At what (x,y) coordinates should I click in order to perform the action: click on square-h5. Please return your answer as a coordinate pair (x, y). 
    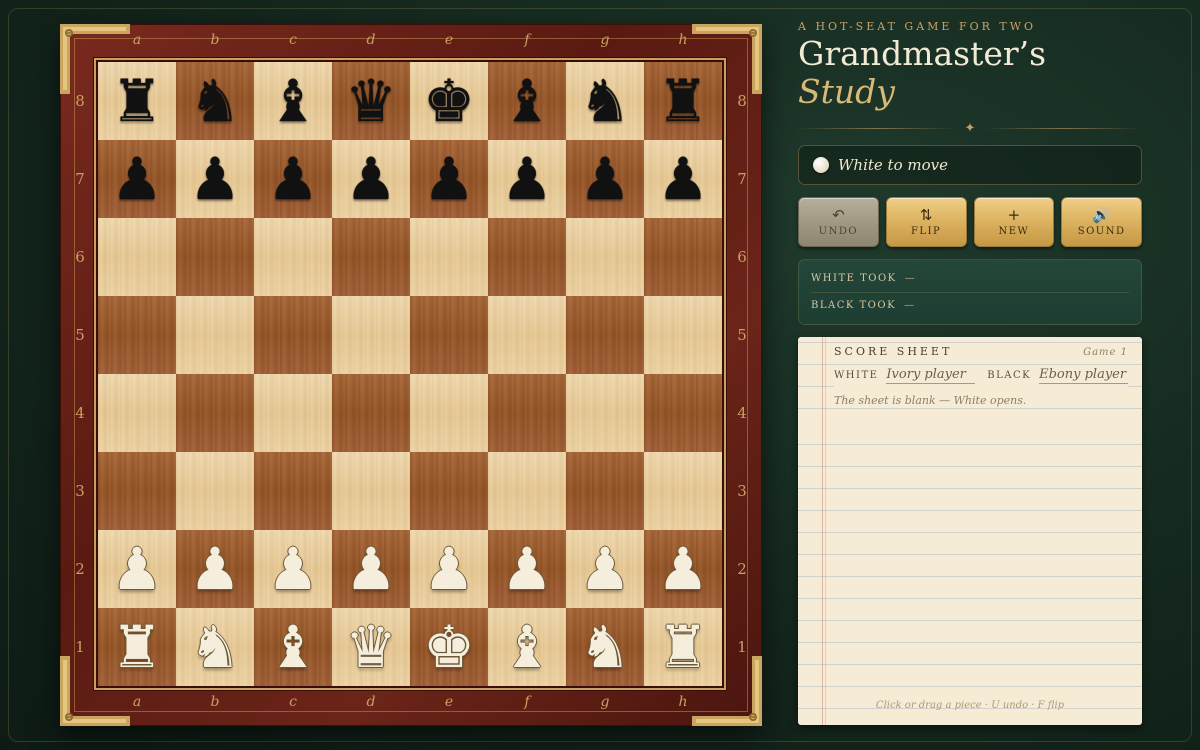
    Looking at the image, I should click on (683, 335).